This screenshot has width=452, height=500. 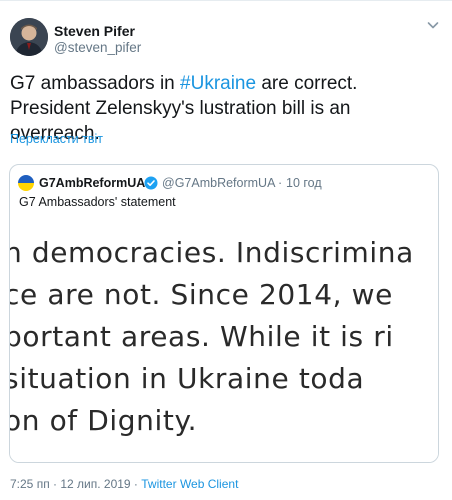 I want to click on verified-badge-icon, so click(x=151, y=183).